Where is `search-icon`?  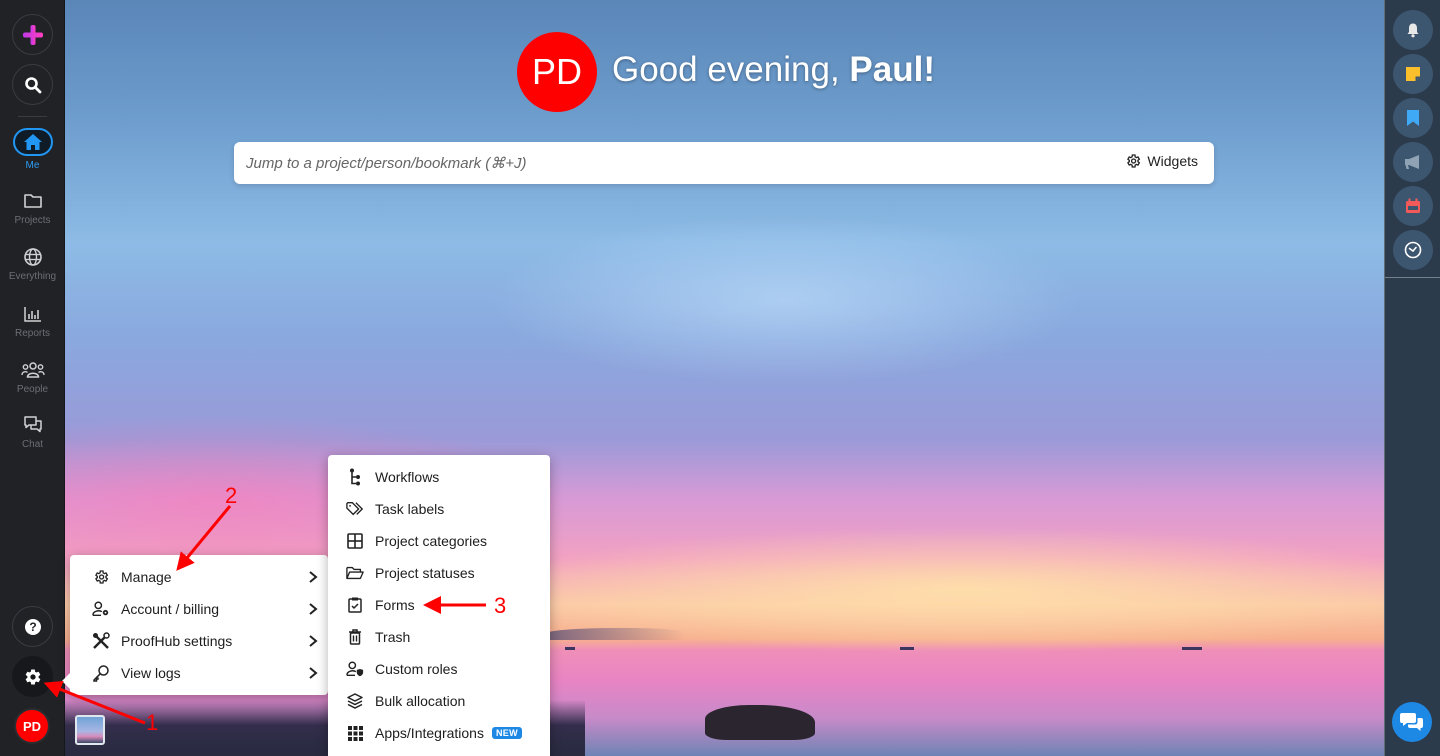
search-icon is located at coordinates (32, 84).